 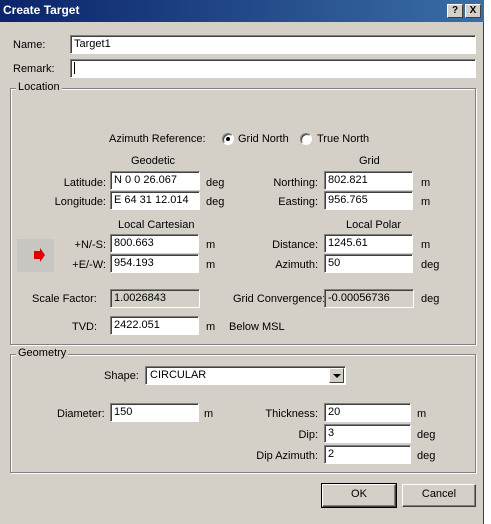 I want to click on grid-header: Grid, so click(x=369, y=161).